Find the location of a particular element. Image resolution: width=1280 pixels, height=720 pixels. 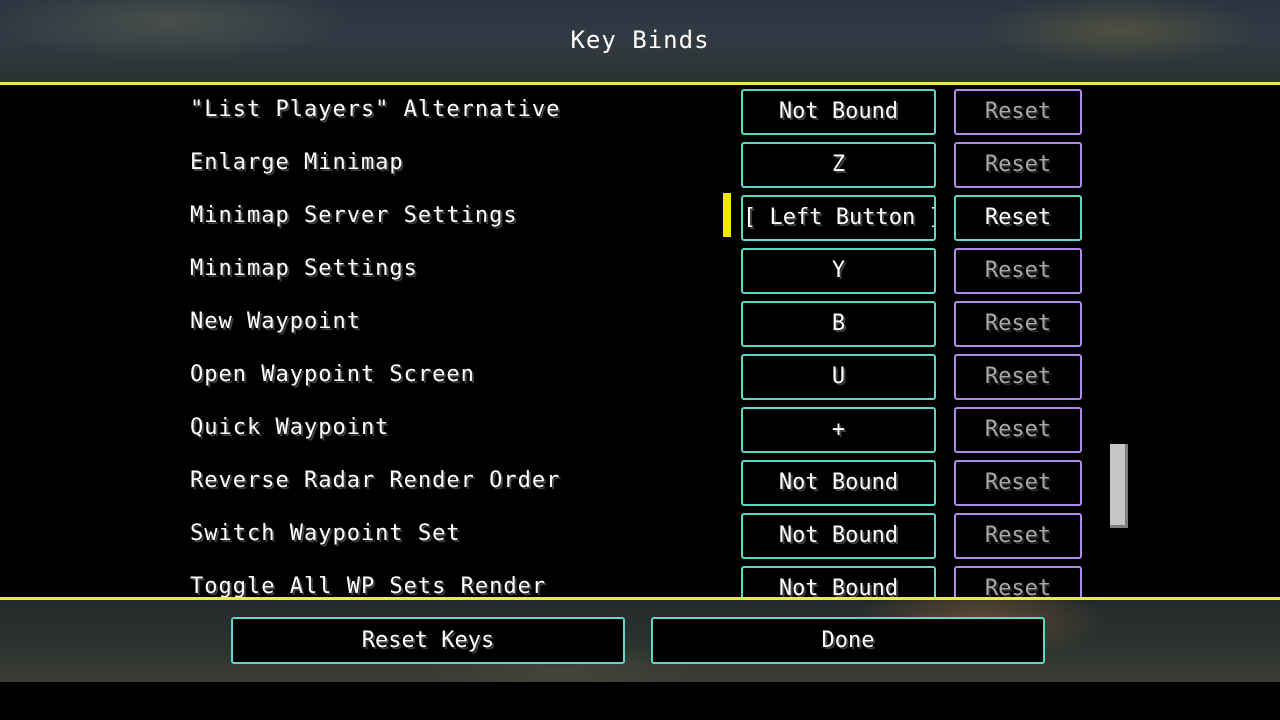

keybind-action-label: Minimap Settings is located at coordinates (304, 268).